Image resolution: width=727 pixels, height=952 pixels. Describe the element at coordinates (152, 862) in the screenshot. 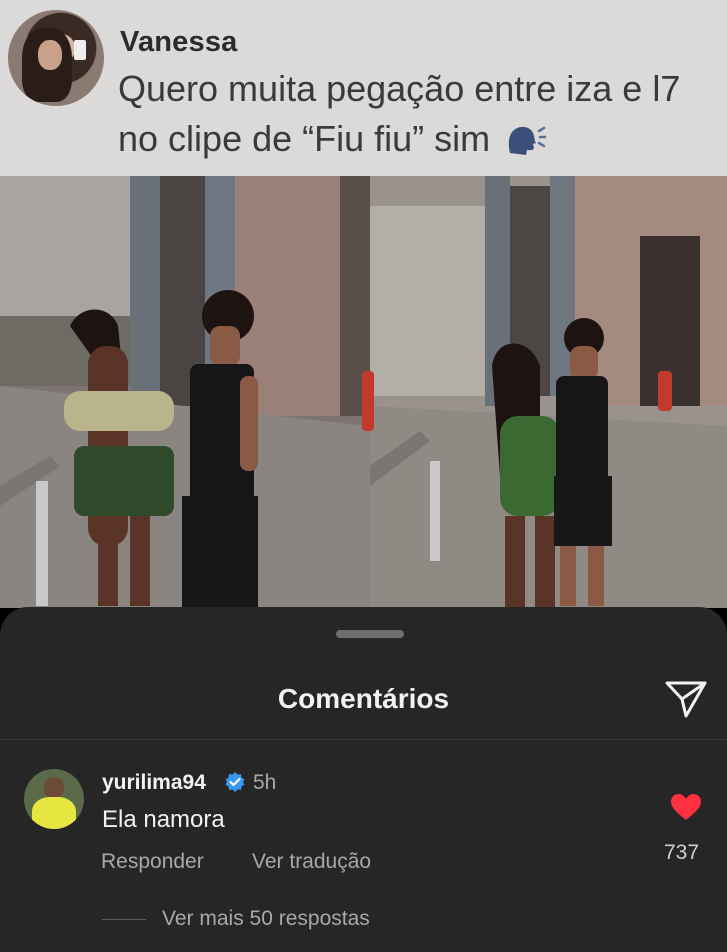

I see `reply-button: Responder` at that location.